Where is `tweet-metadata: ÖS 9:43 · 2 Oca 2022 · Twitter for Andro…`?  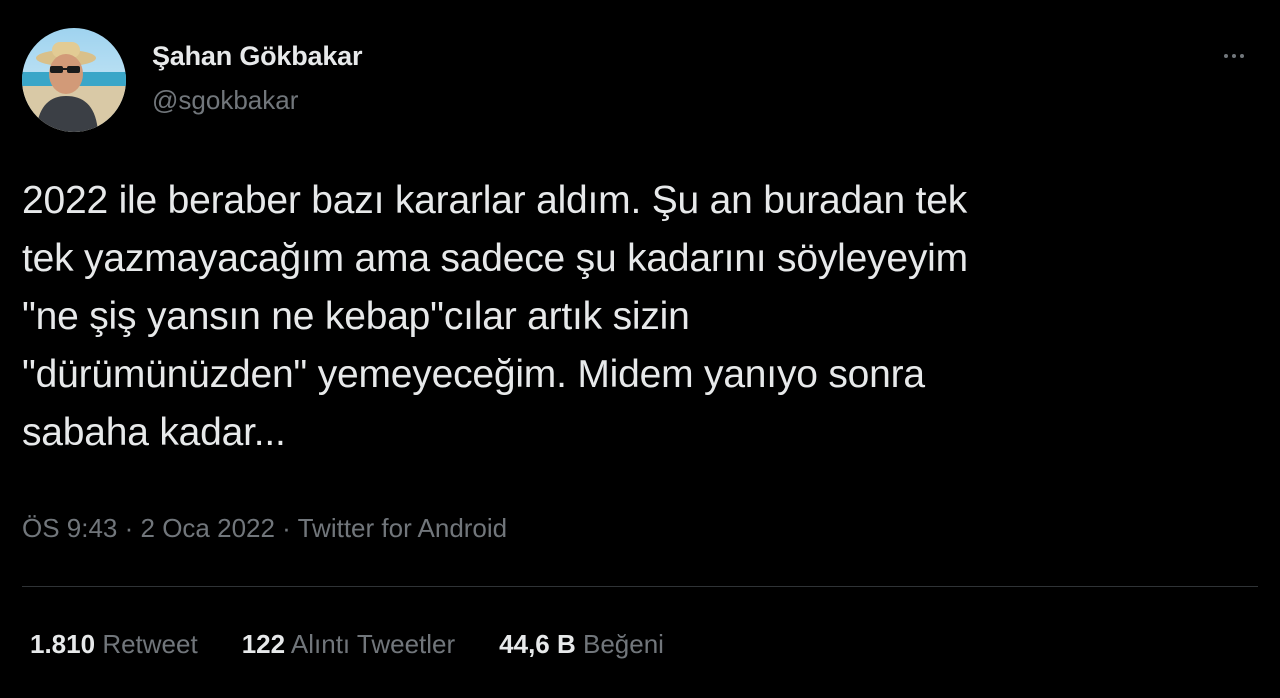 tweet-metadata: ÖS 9:43 · 2 Oca 2022 · Twitter for Andro… is located at coordinates (264, 528).